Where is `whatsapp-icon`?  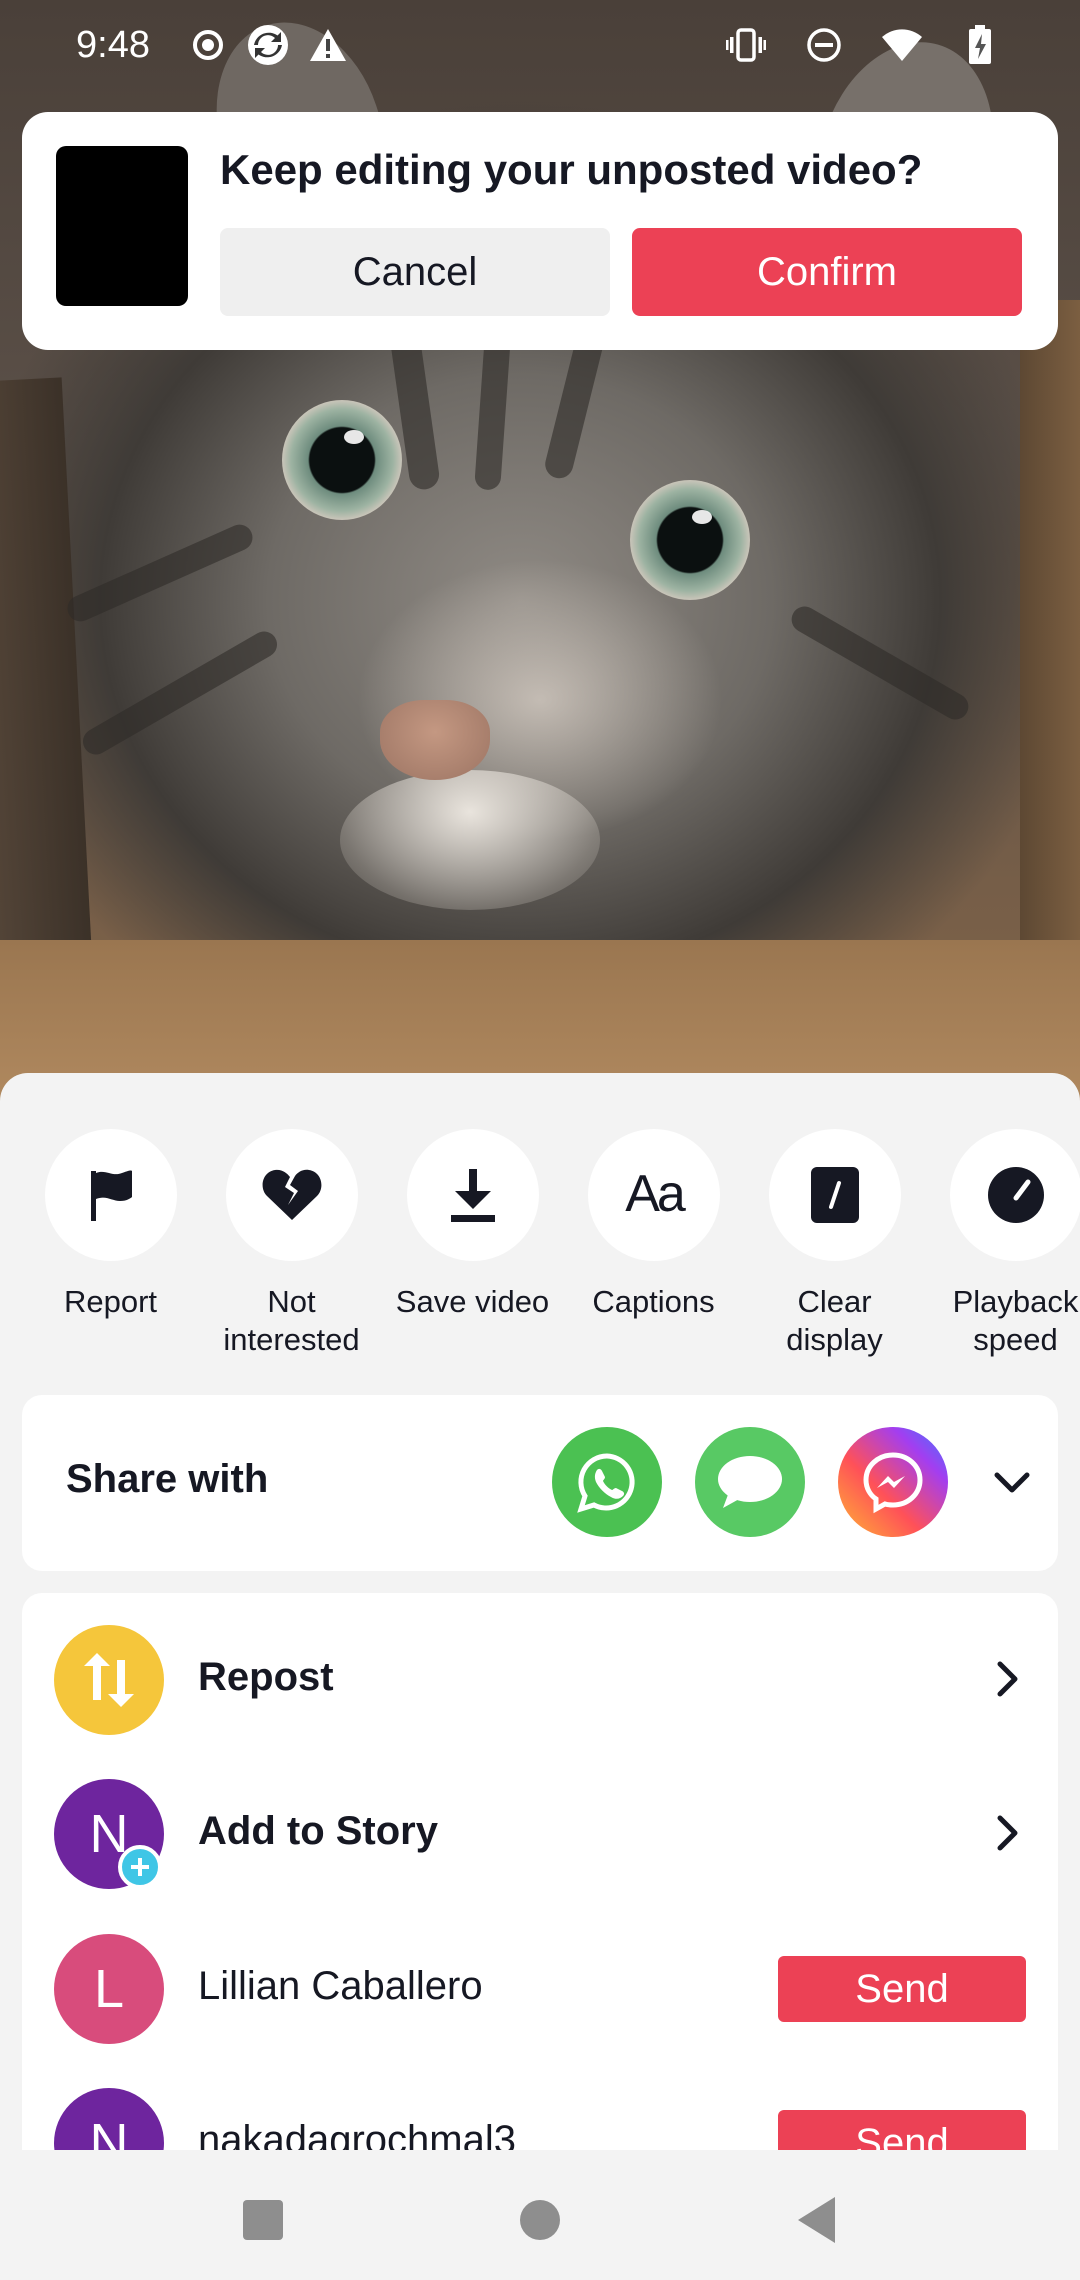 whatsapp-icon is located at coordinates (606, 1483).